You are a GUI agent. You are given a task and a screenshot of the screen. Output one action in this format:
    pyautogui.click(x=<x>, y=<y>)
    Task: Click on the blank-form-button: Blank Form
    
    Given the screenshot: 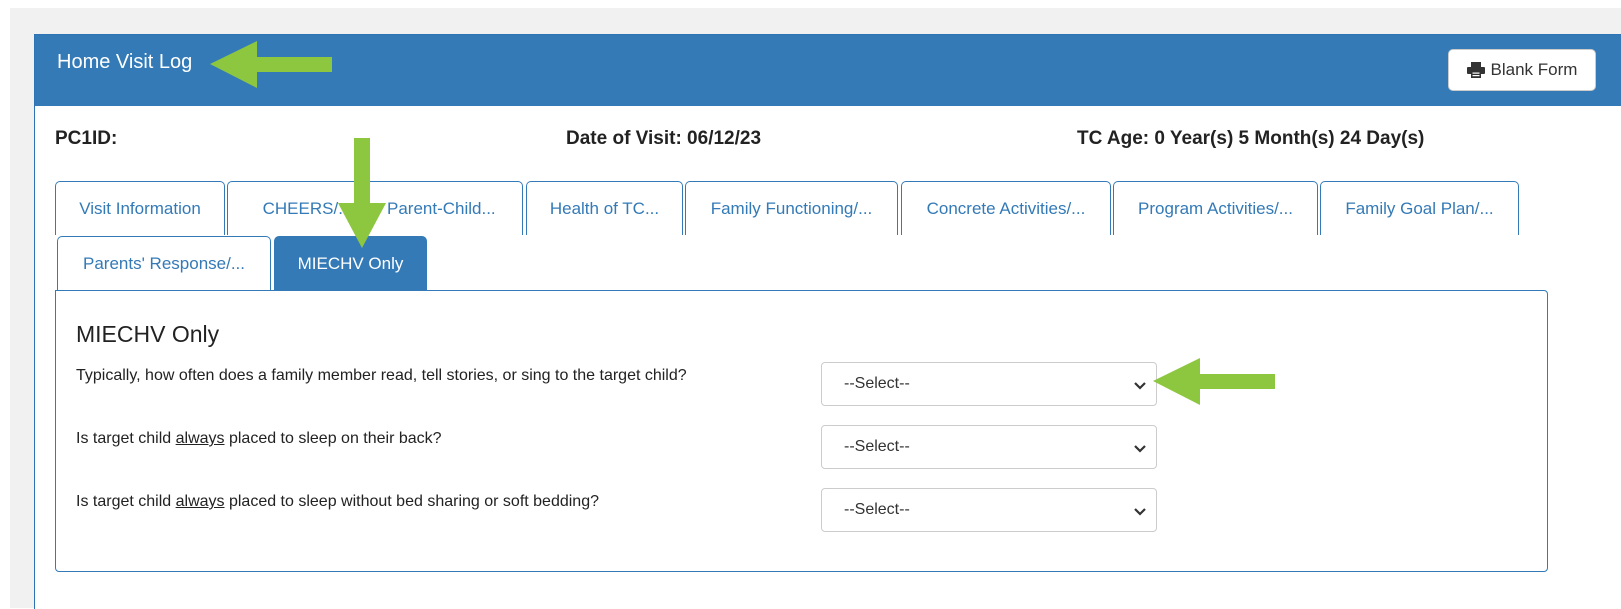 What is the action you would take?
    pyautogui.click(x=1522, y=70)
    